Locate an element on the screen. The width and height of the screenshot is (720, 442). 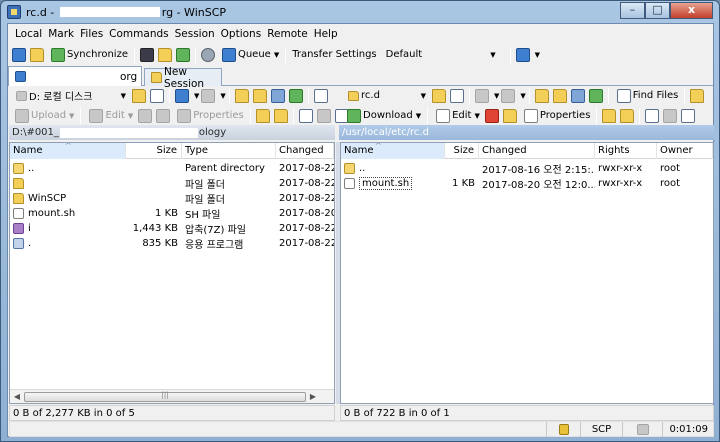
right-select-all-icon is located at coordinates (688, 115).